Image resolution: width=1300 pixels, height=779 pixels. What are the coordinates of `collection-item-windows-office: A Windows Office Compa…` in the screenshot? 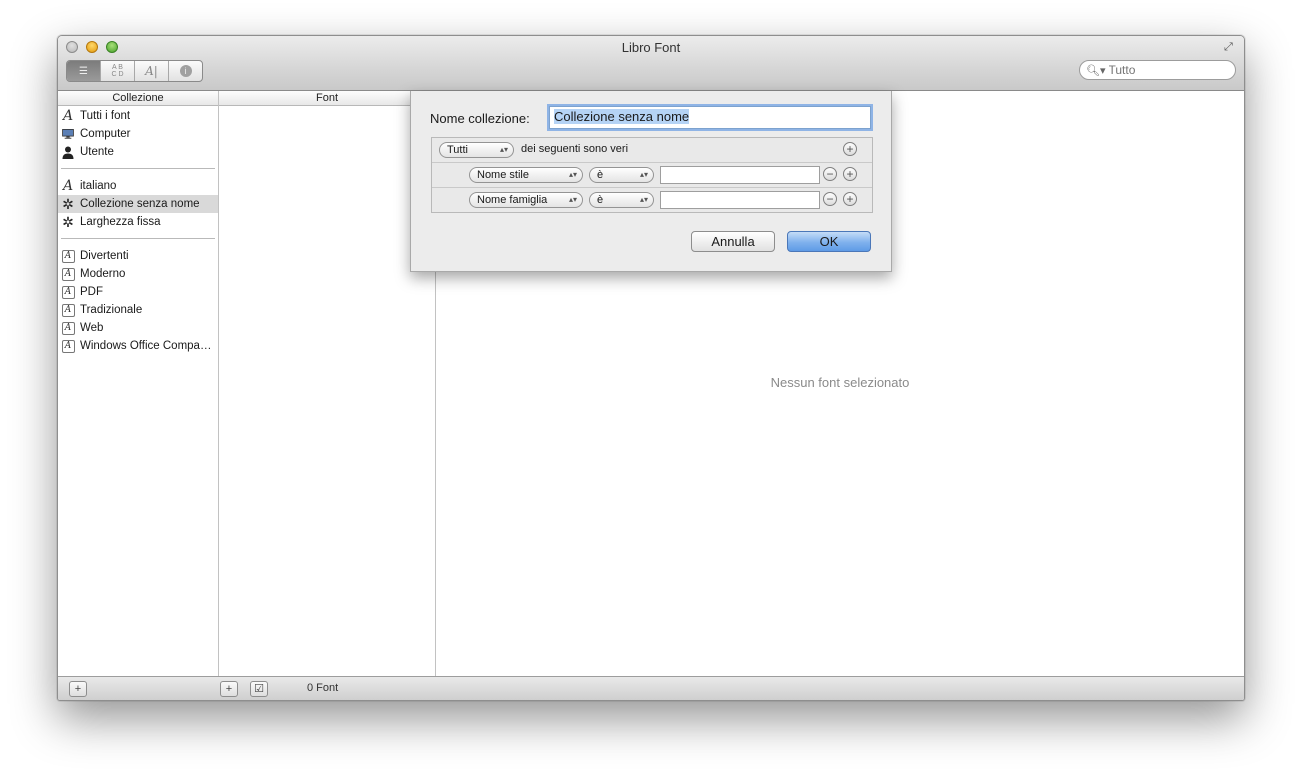 It's located at (138, 346).